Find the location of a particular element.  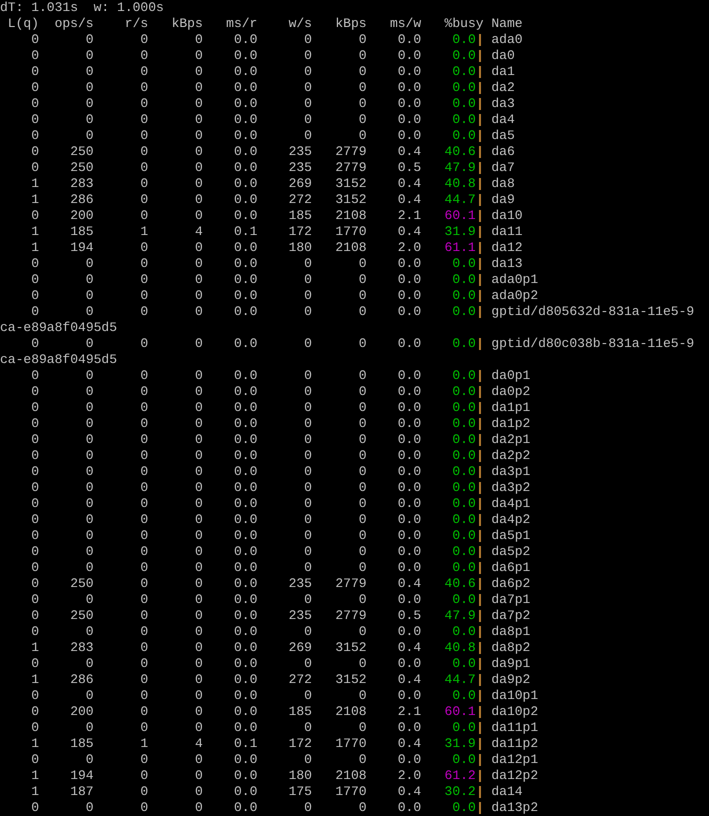

busy-value: 60.1 is located at coordinates (460, 712).